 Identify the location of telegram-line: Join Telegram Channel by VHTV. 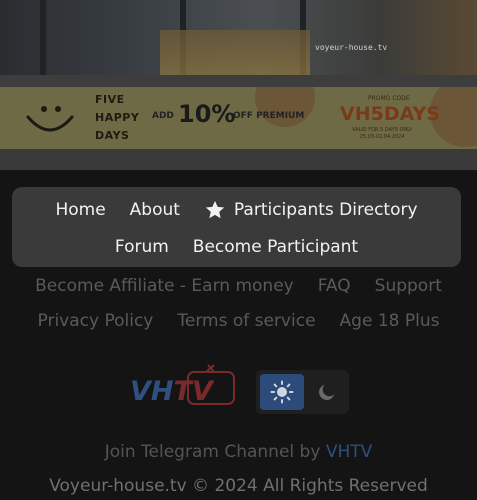
(238, 452).